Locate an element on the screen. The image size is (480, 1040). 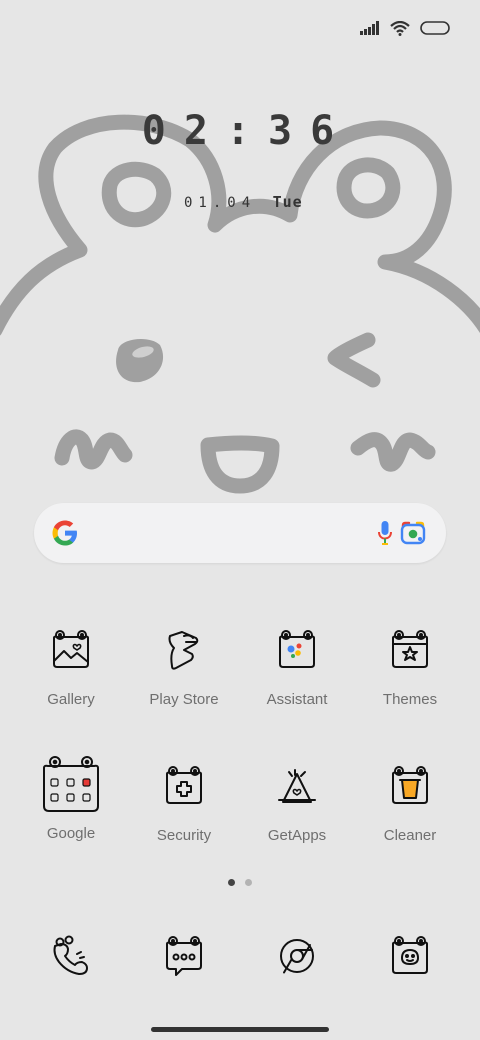
frog-play-store-icon is located at coordinates (183, 650).